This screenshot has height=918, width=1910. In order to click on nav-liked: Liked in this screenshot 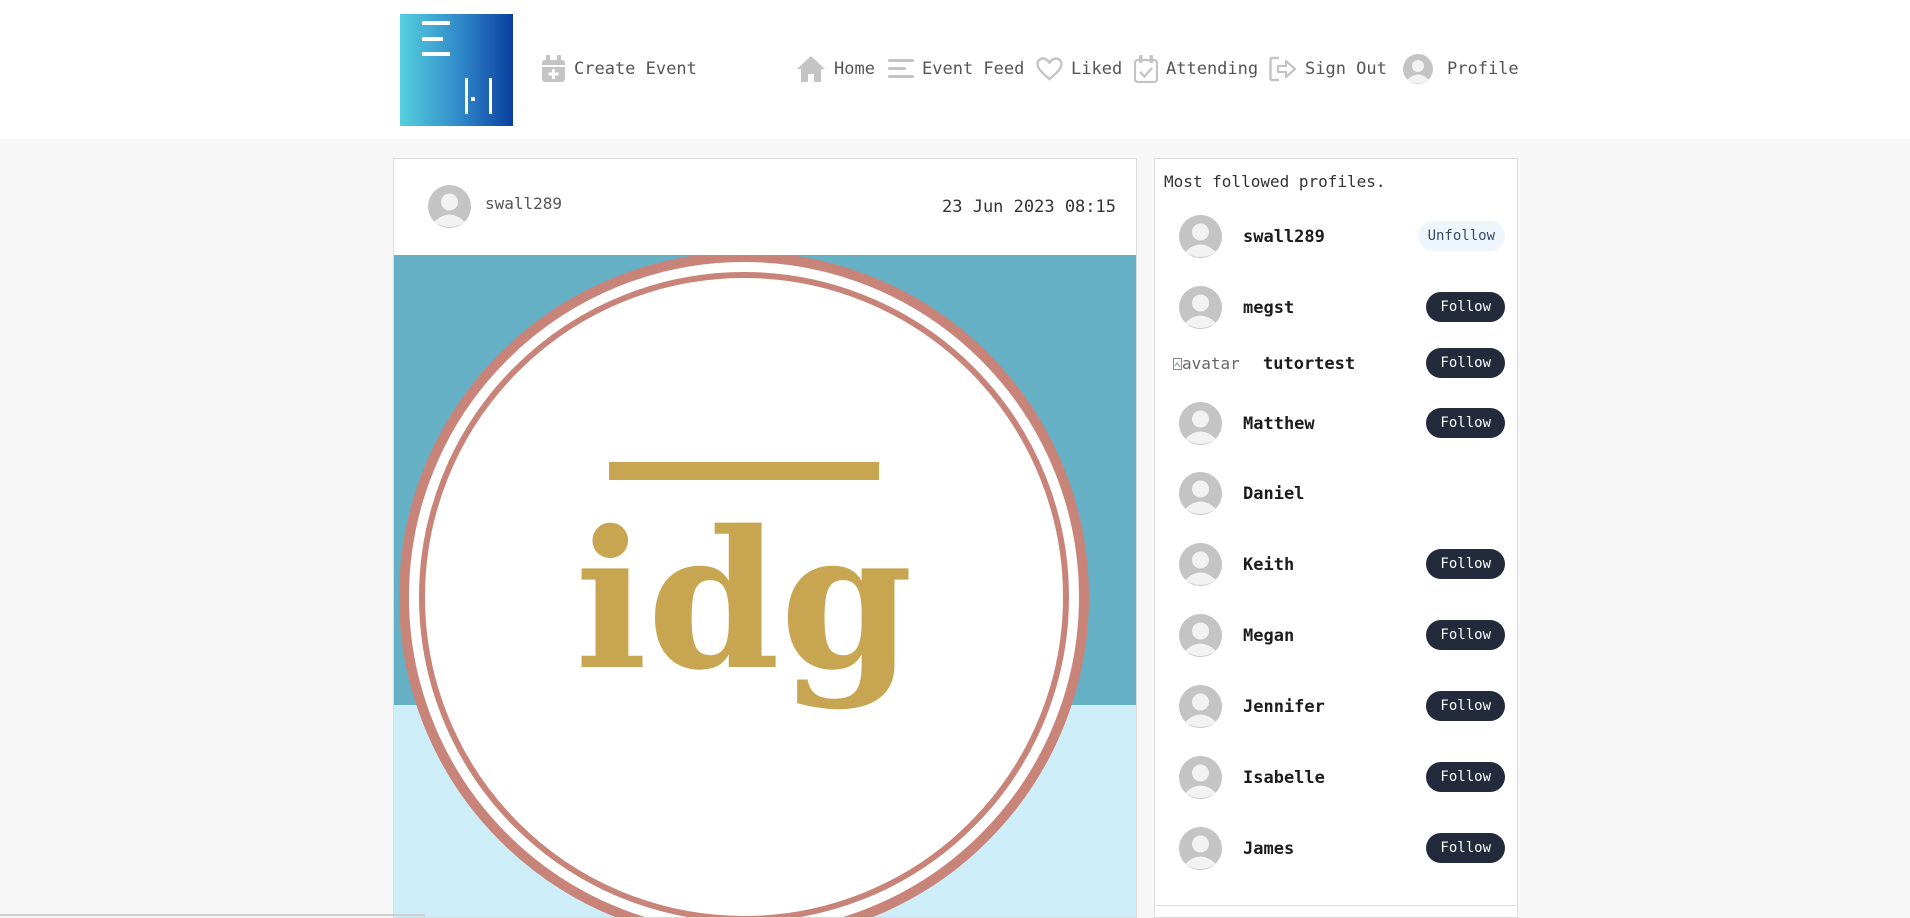, I will do `click(1079, 69)`.